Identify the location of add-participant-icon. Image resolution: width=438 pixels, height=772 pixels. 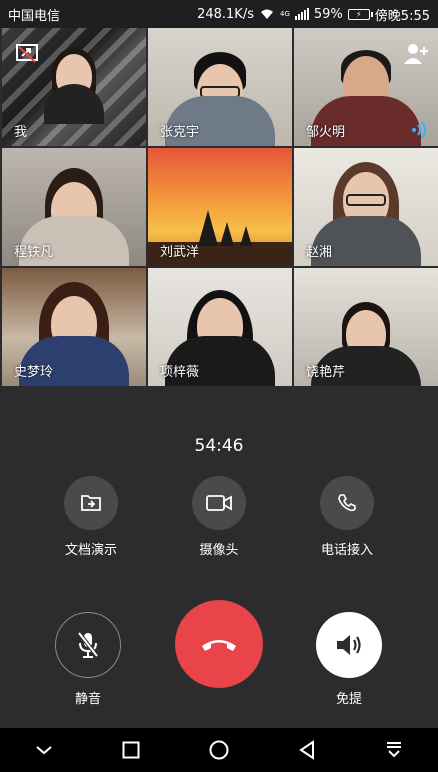
(416, 54).